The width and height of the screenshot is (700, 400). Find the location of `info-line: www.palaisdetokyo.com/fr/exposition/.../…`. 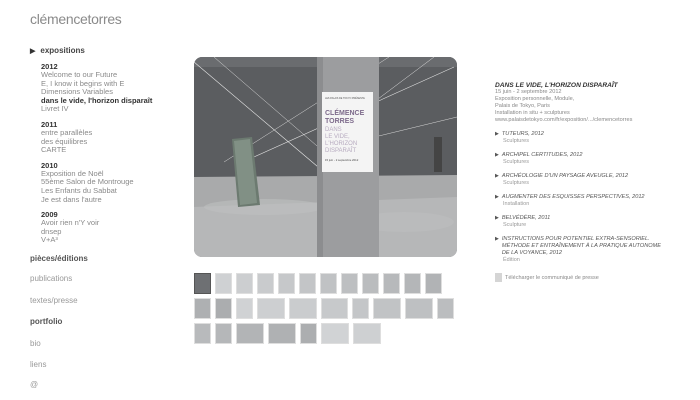

info-line: www.palaisdetokyo.com/fr/exposition/.../… is located at coordinates (580, 120).